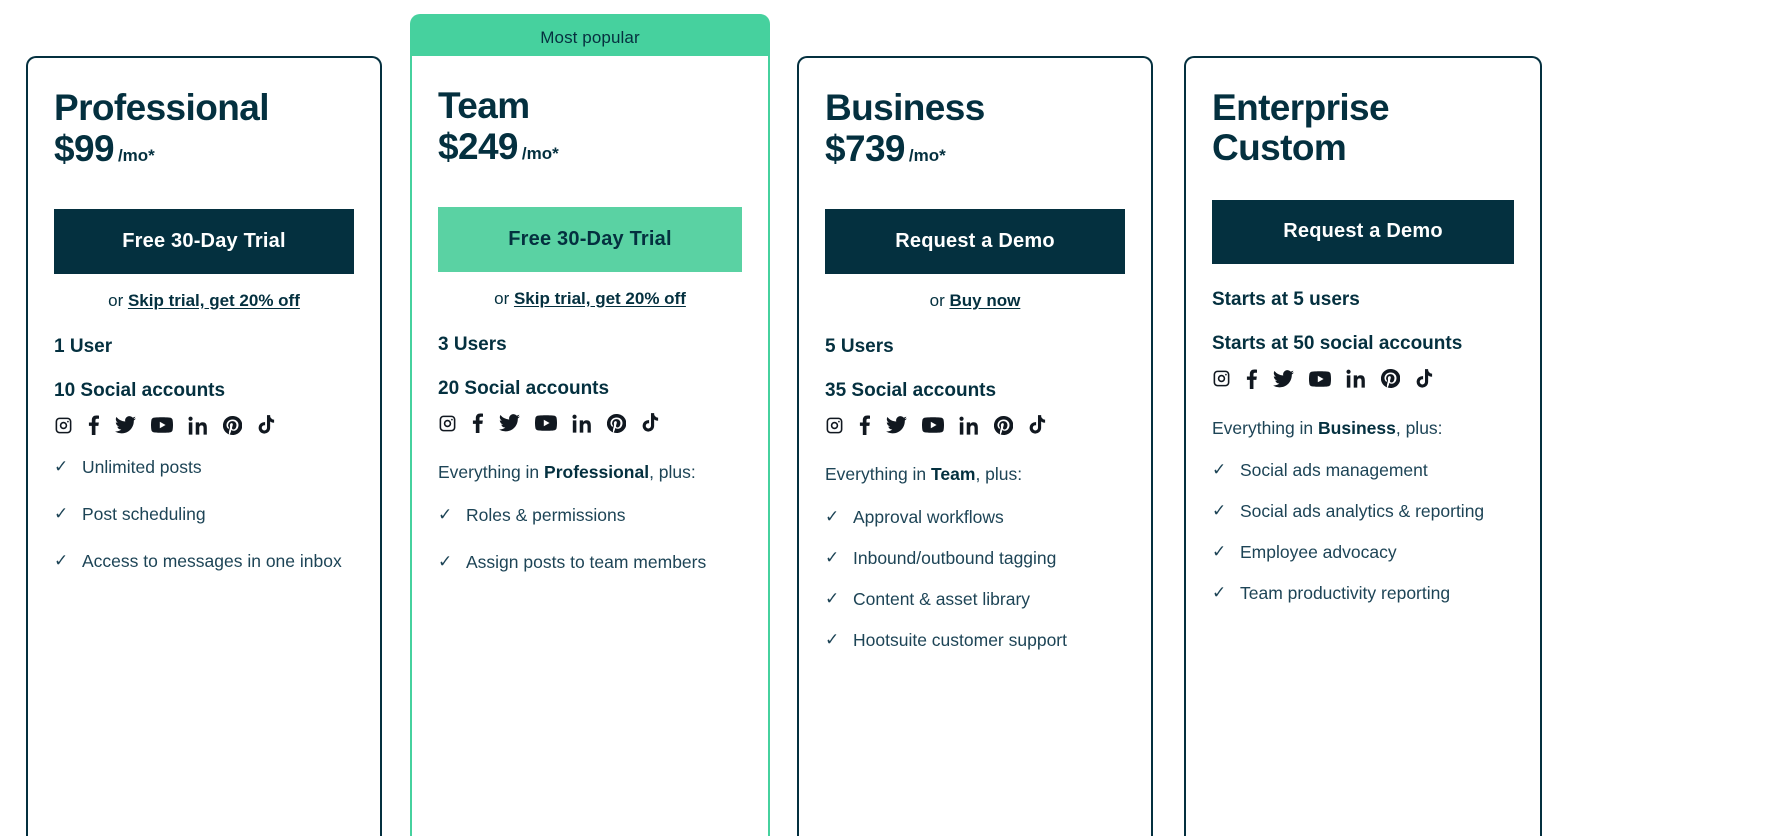 This screenshot has height=836, width=1765. Describe the element at coordinates (1334, 470) in the screenshot. I see `feature-label: Social ads management` at that location.